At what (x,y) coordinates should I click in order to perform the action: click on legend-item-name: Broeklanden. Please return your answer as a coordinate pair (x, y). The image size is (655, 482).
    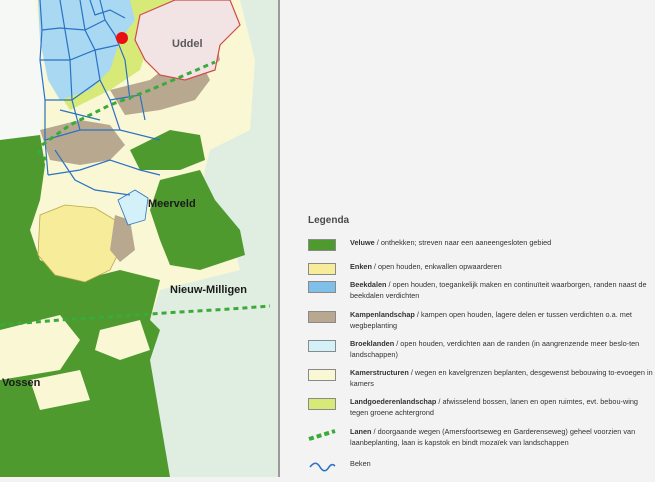
    Looking at the image, I should click on (372, 343).